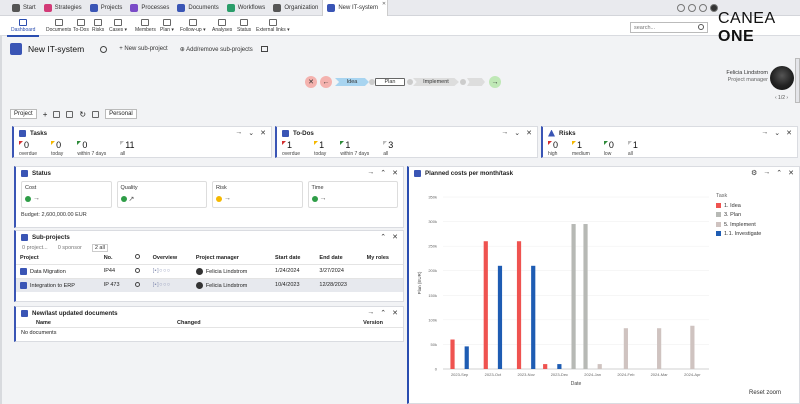 This screenshot has height=404, width=800. What do you see at coordinates (58, 258) in the screenshot?
I see `col-header: Project` at bounding box center [58, 258].